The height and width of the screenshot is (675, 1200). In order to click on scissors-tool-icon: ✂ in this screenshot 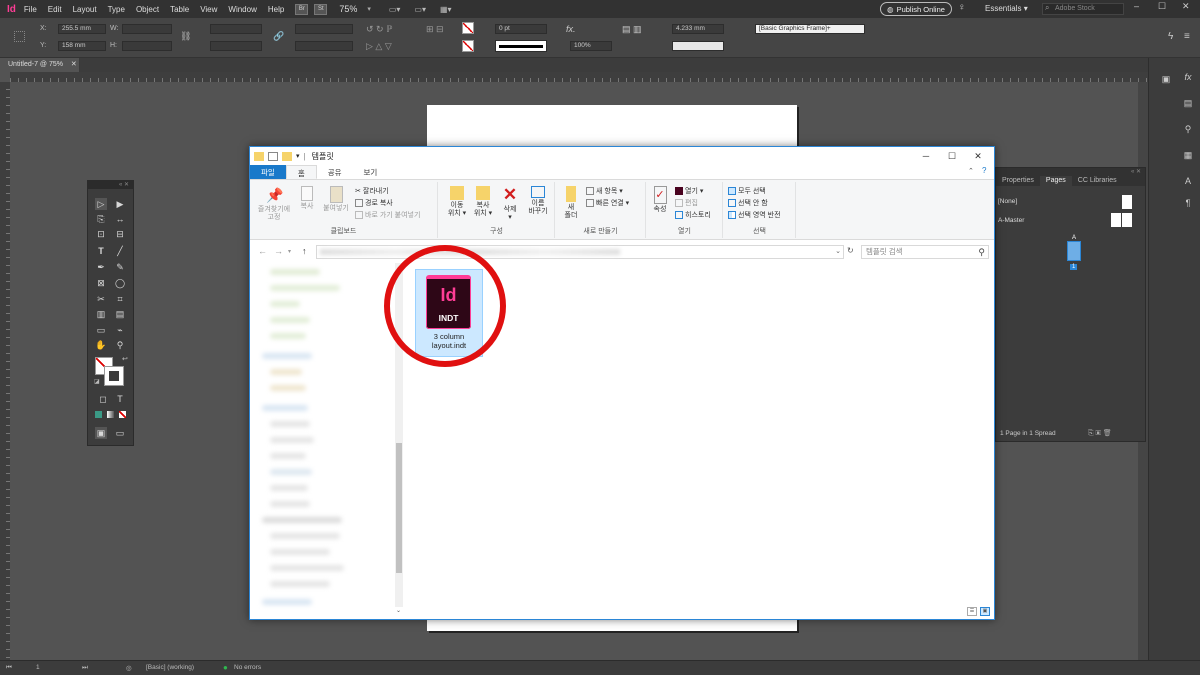, I will do `click(101, 299)`.